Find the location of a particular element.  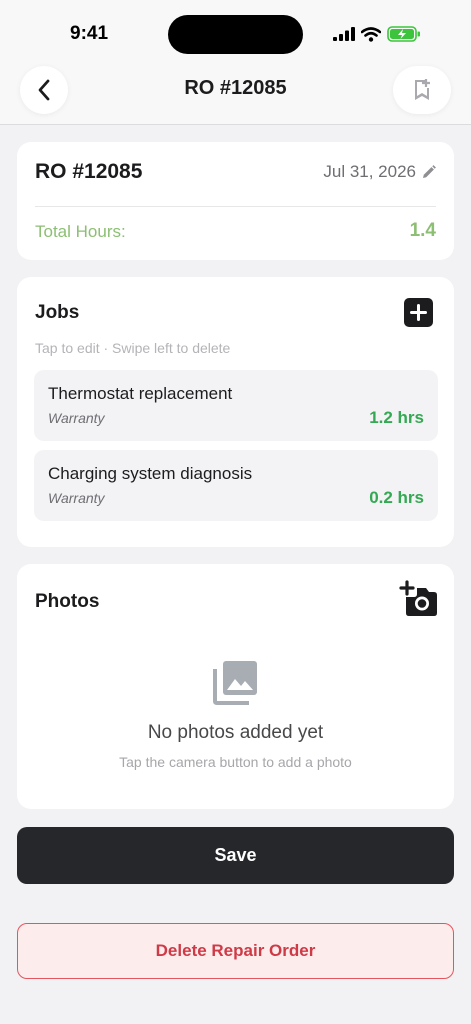

job-name: Charging system diagnosis is located at coordinates (150, 473).